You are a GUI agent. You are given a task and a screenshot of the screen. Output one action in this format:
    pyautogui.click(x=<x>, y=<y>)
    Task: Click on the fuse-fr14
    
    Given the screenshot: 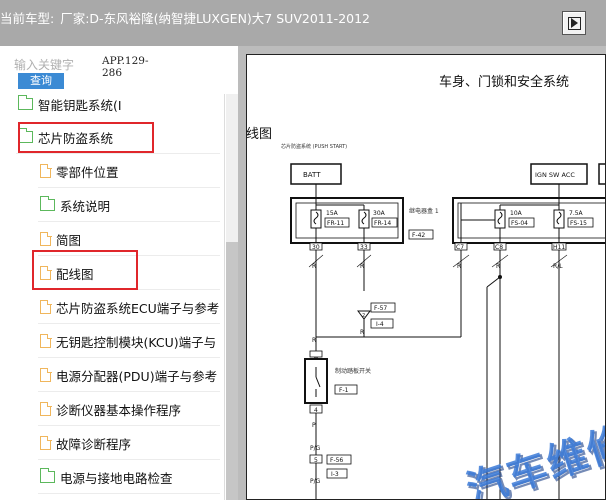 What is the action you would take?
    pyautogui.click(x=364, y=219)
    